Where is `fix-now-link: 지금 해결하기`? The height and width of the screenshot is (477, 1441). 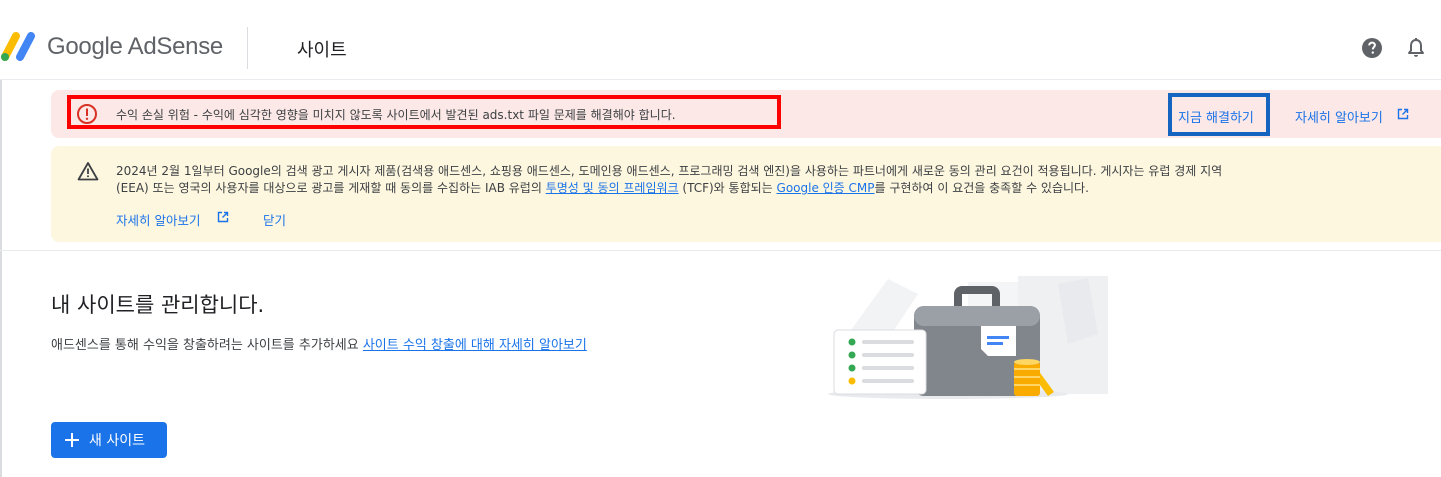 fix-now-link: 지금 해결하기 is located at coordinates (1216, 116).